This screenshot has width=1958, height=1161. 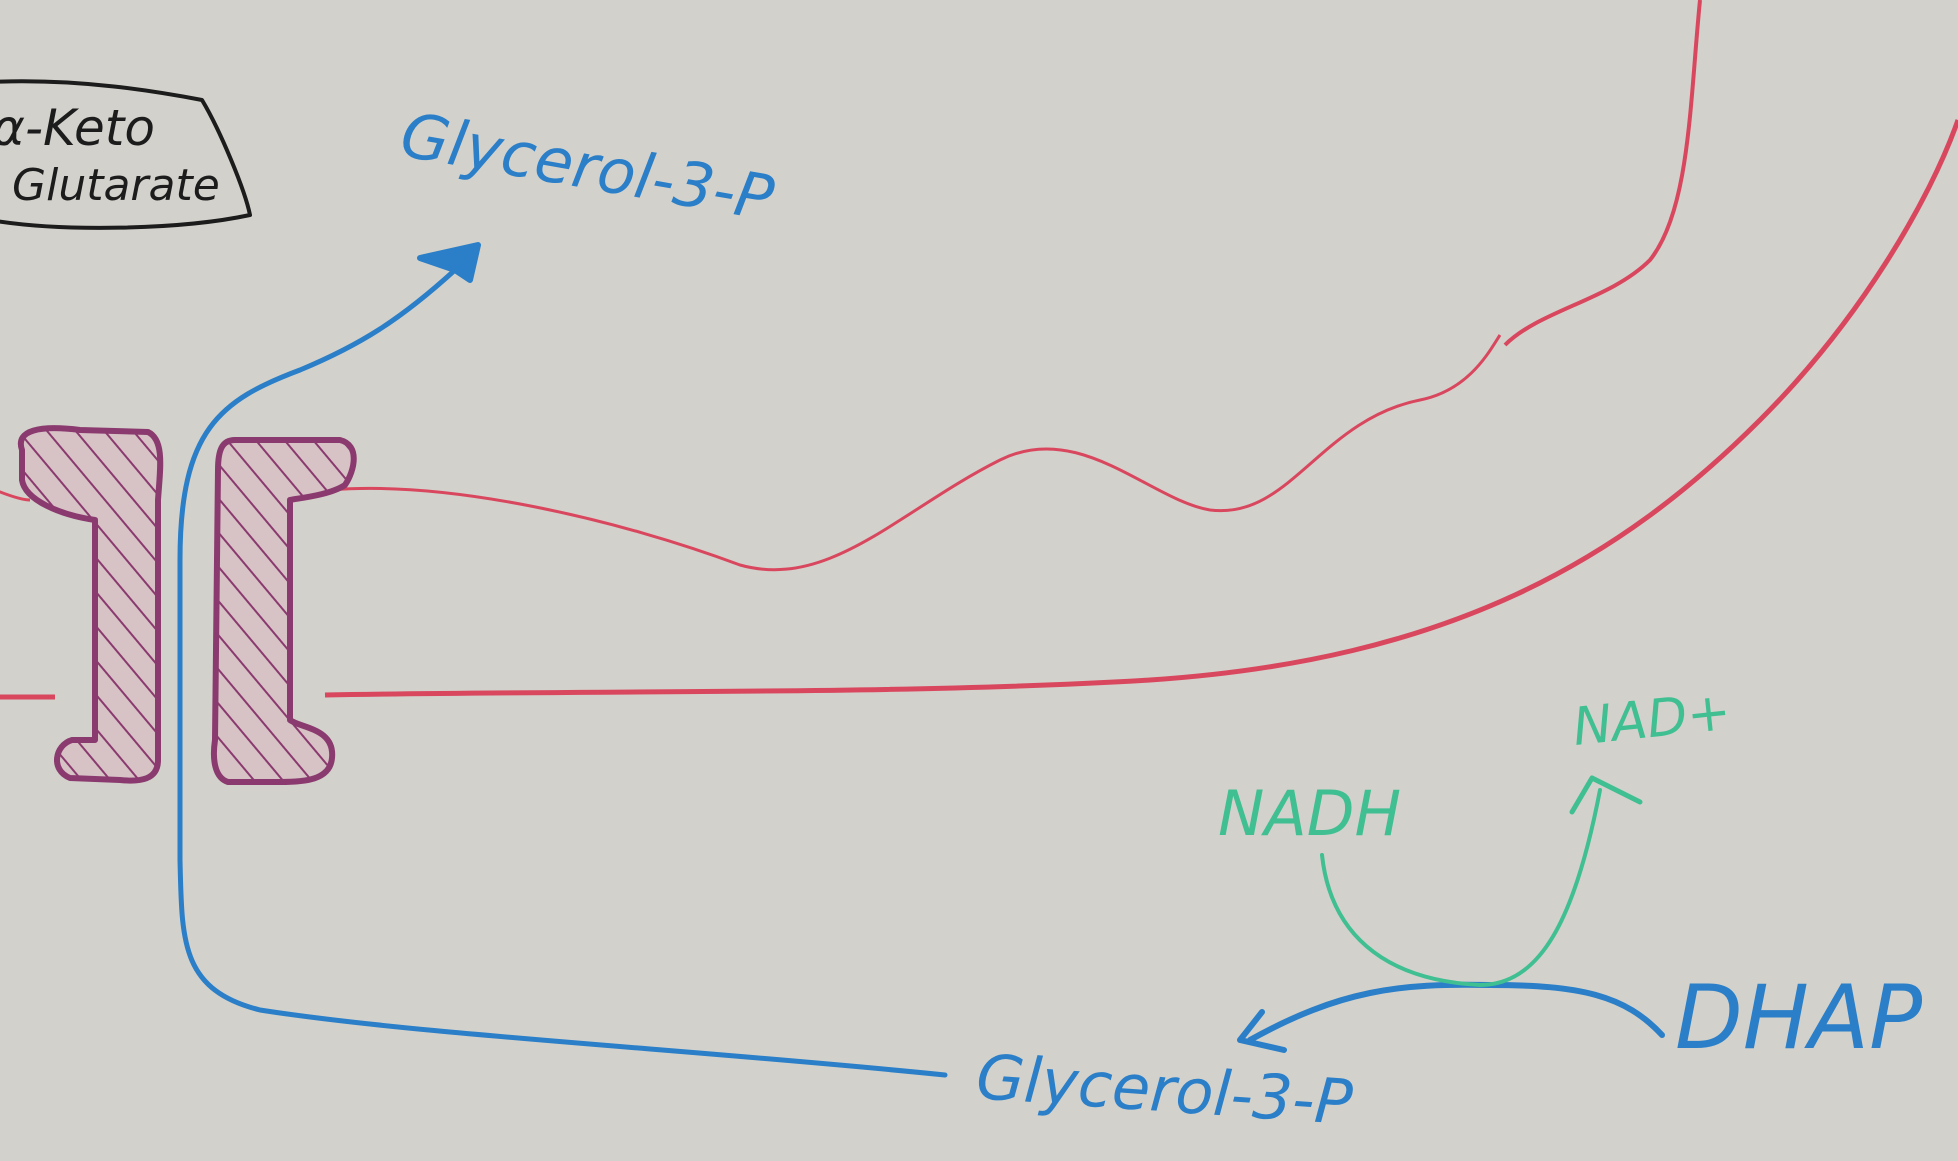 What do you see at coordinates (1451, 1017) in the screenshot?
I see `dhap-reduction-arrow` at bounding box center [1451, 1017].